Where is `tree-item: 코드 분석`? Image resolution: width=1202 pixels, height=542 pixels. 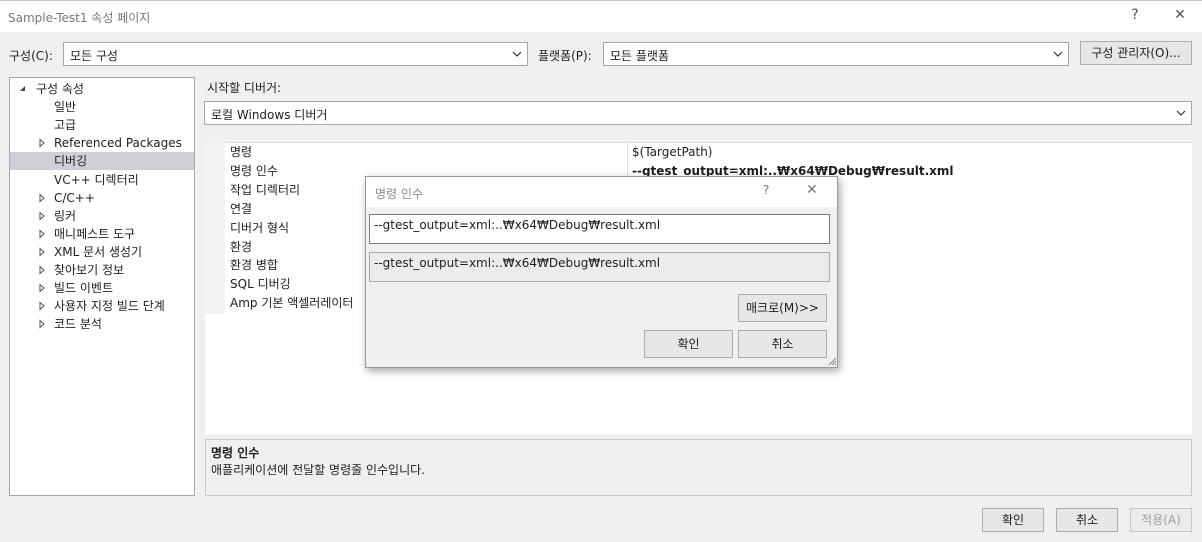 tree-item: 코드 분석 is located at coordinates (102, 324).